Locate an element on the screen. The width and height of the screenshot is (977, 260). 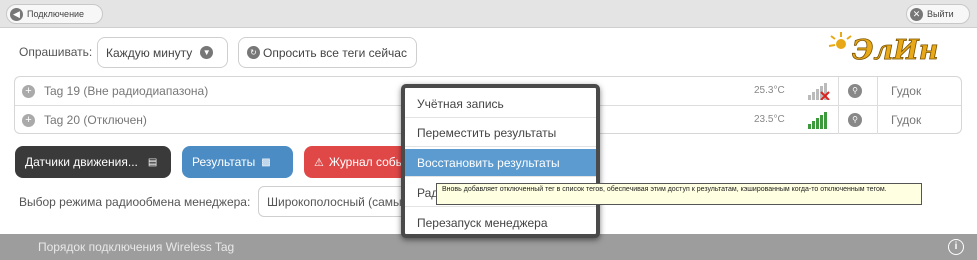
company-logo: ЭлИн is located at coordinates (898, 48).